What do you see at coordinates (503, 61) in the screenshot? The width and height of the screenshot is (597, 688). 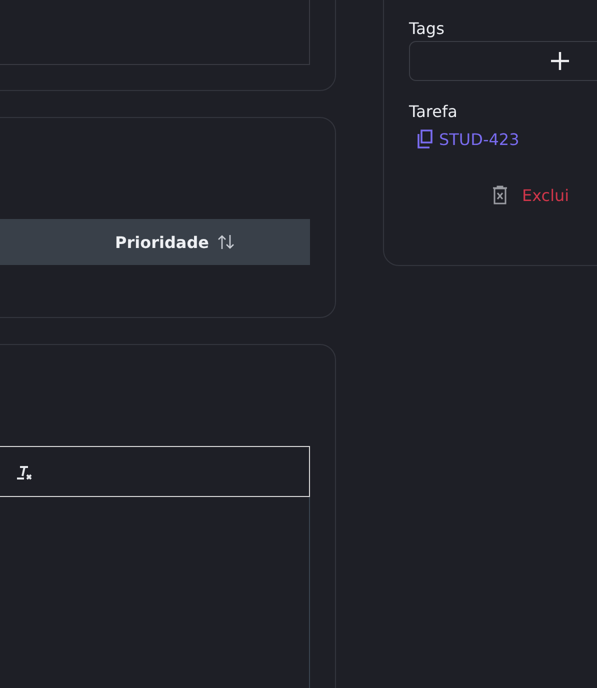 I see `tags-field` at bounding box center [503, 61].